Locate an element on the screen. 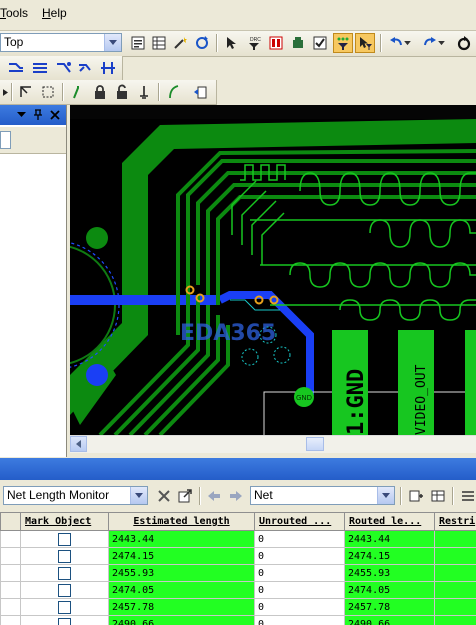 This screenshot has height=625, width=476. route-tool-5-button is located at coordinates (108, 68).